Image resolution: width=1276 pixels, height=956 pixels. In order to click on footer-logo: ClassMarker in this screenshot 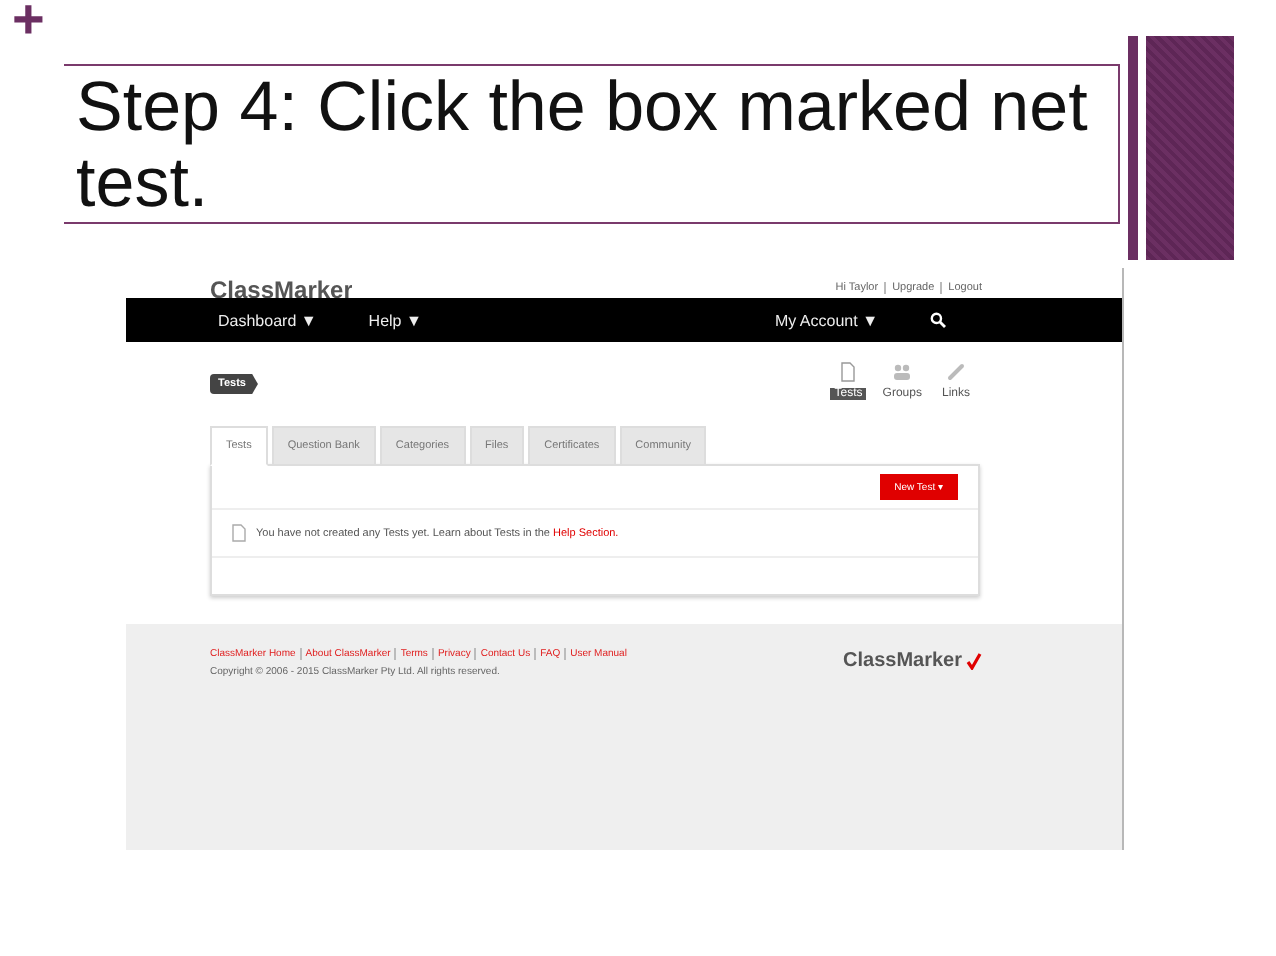, I will do `click(902, 660)`.